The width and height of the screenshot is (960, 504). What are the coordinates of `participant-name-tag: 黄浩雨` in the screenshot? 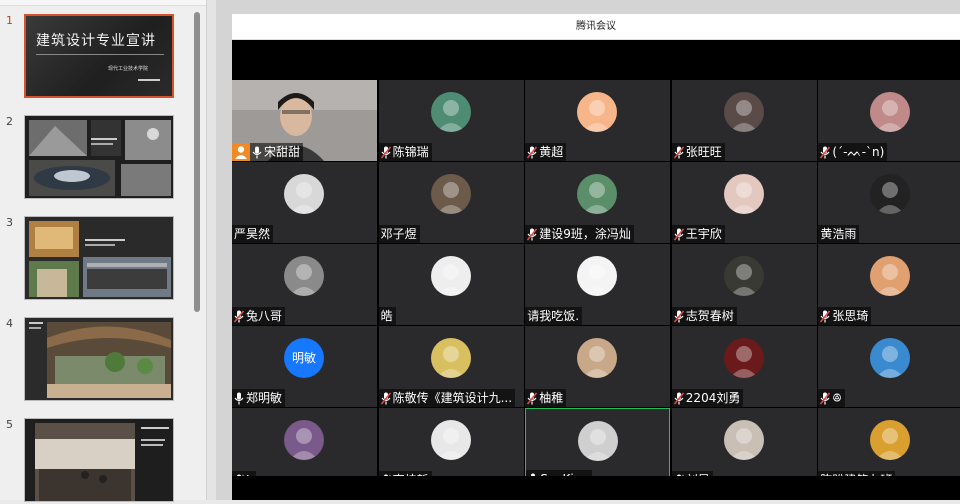 It's located at (839, 234).